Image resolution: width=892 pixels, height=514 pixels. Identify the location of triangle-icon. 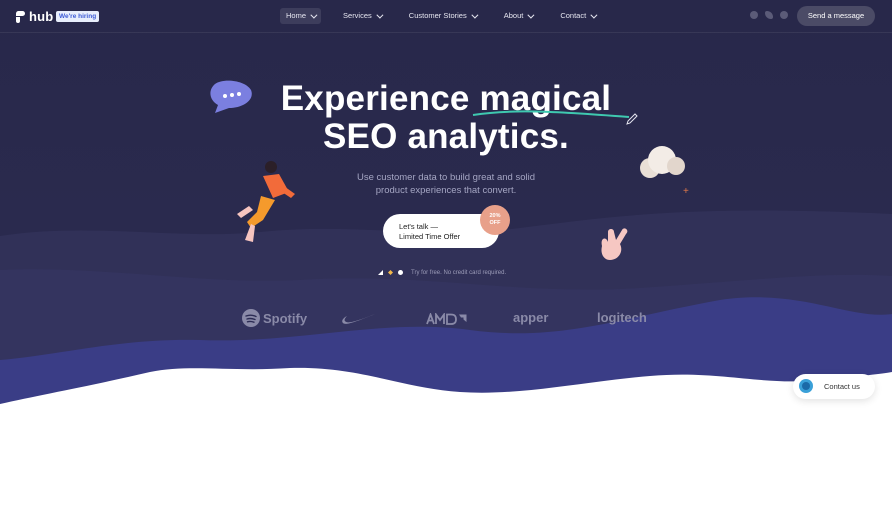
(380, 272).